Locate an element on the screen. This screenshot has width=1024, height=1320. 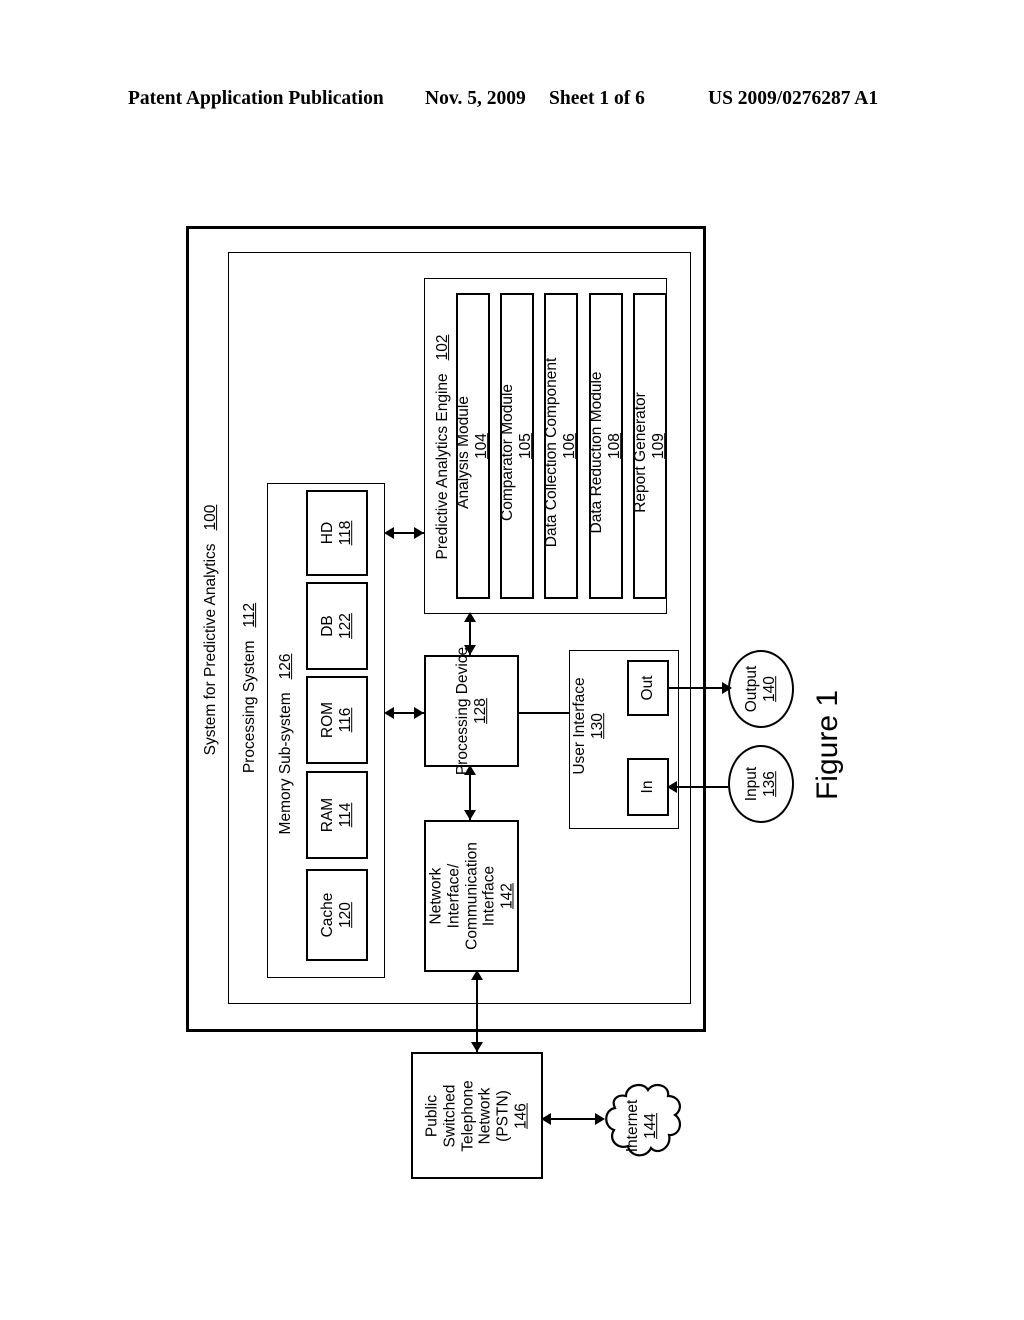
arrowhead-pd-ni-down is located at coordinates (470, 815).